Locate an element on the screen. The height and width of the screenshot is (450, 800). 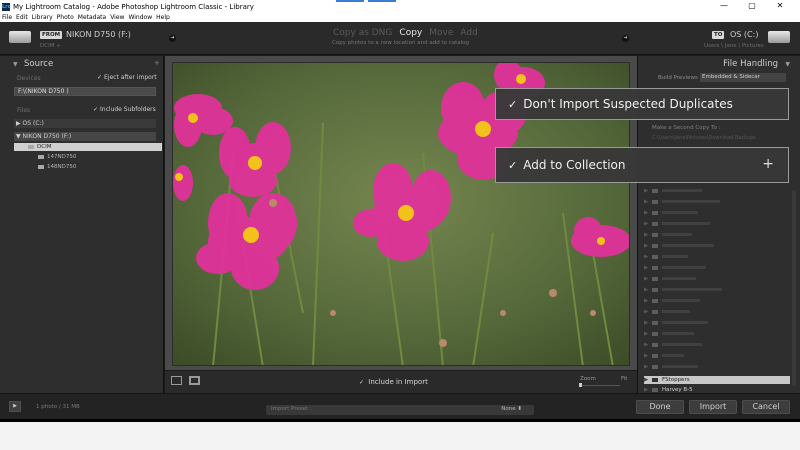
cancel-button: Cancel is located at coordinates (766, 407).